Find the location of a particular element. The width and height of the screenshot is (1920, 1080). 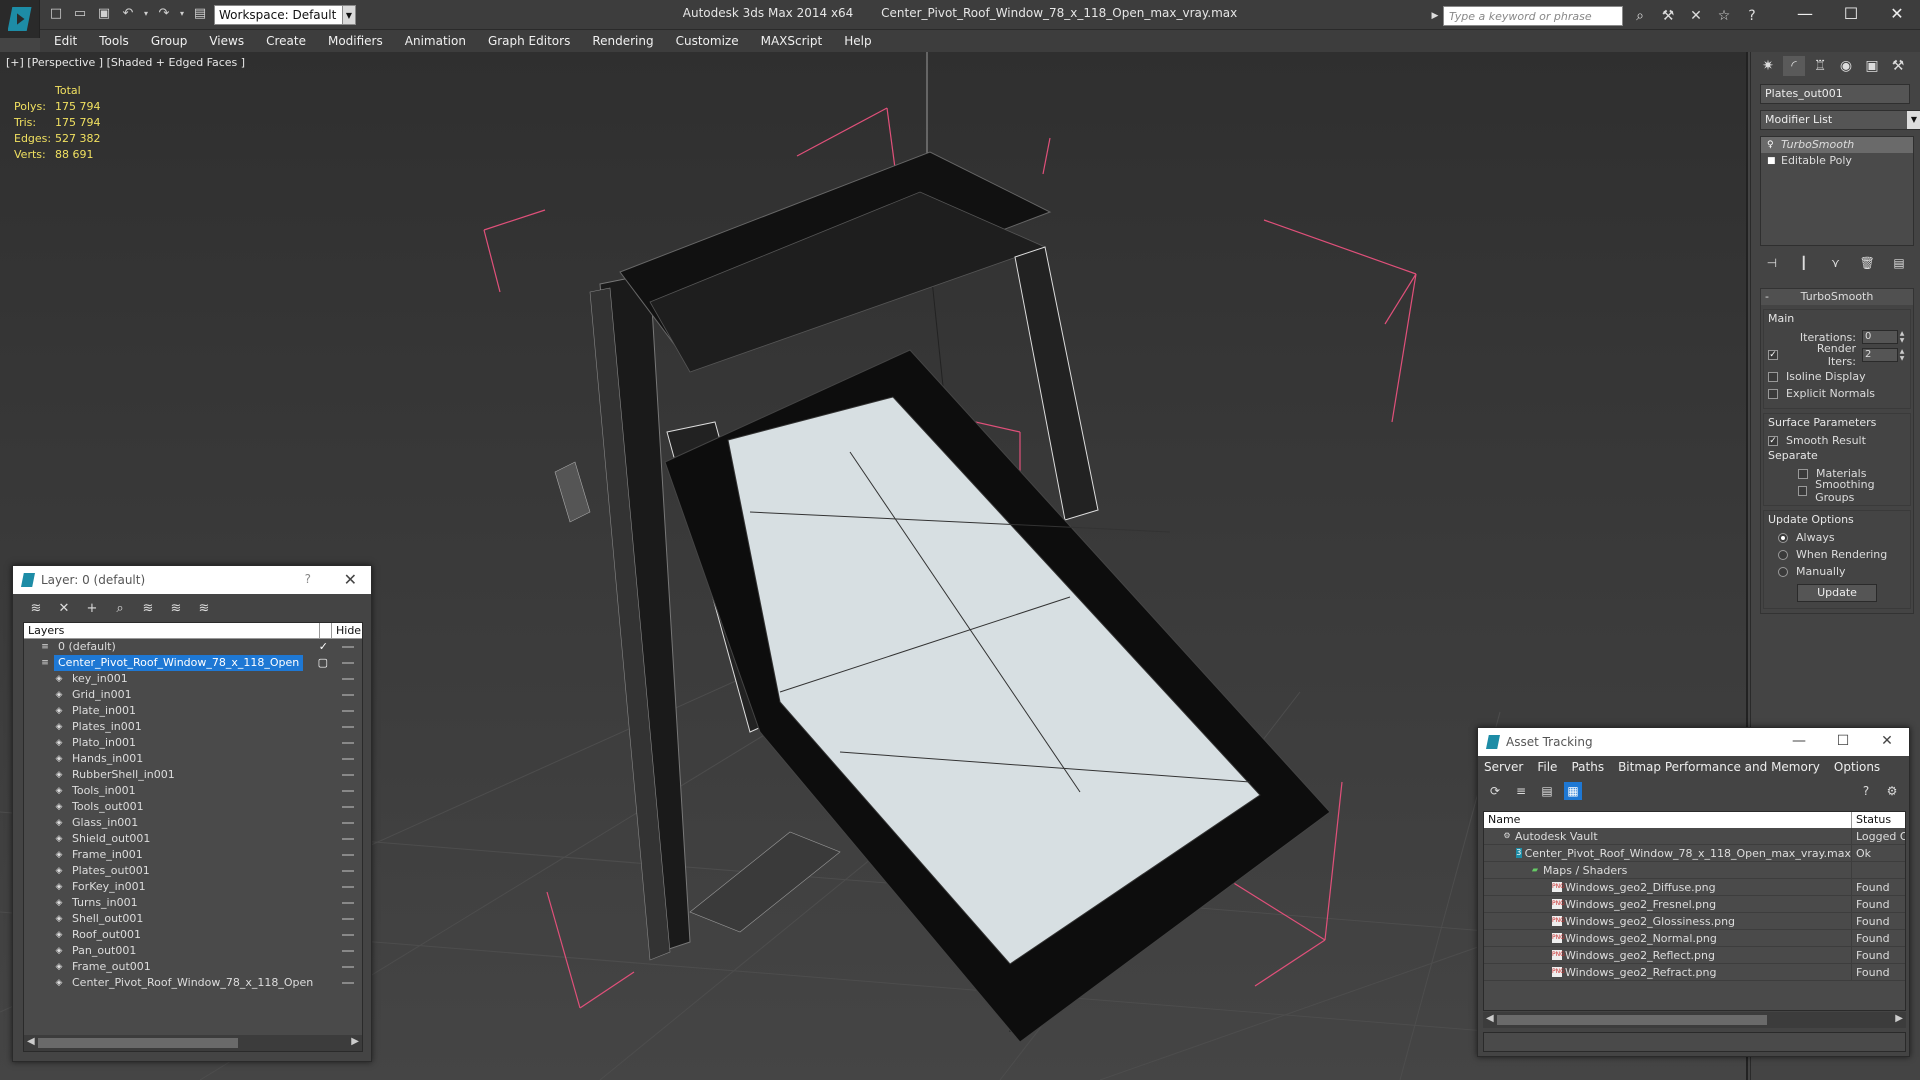

modify-tab-icon: ◜ is located at coordinates (1794, 66).